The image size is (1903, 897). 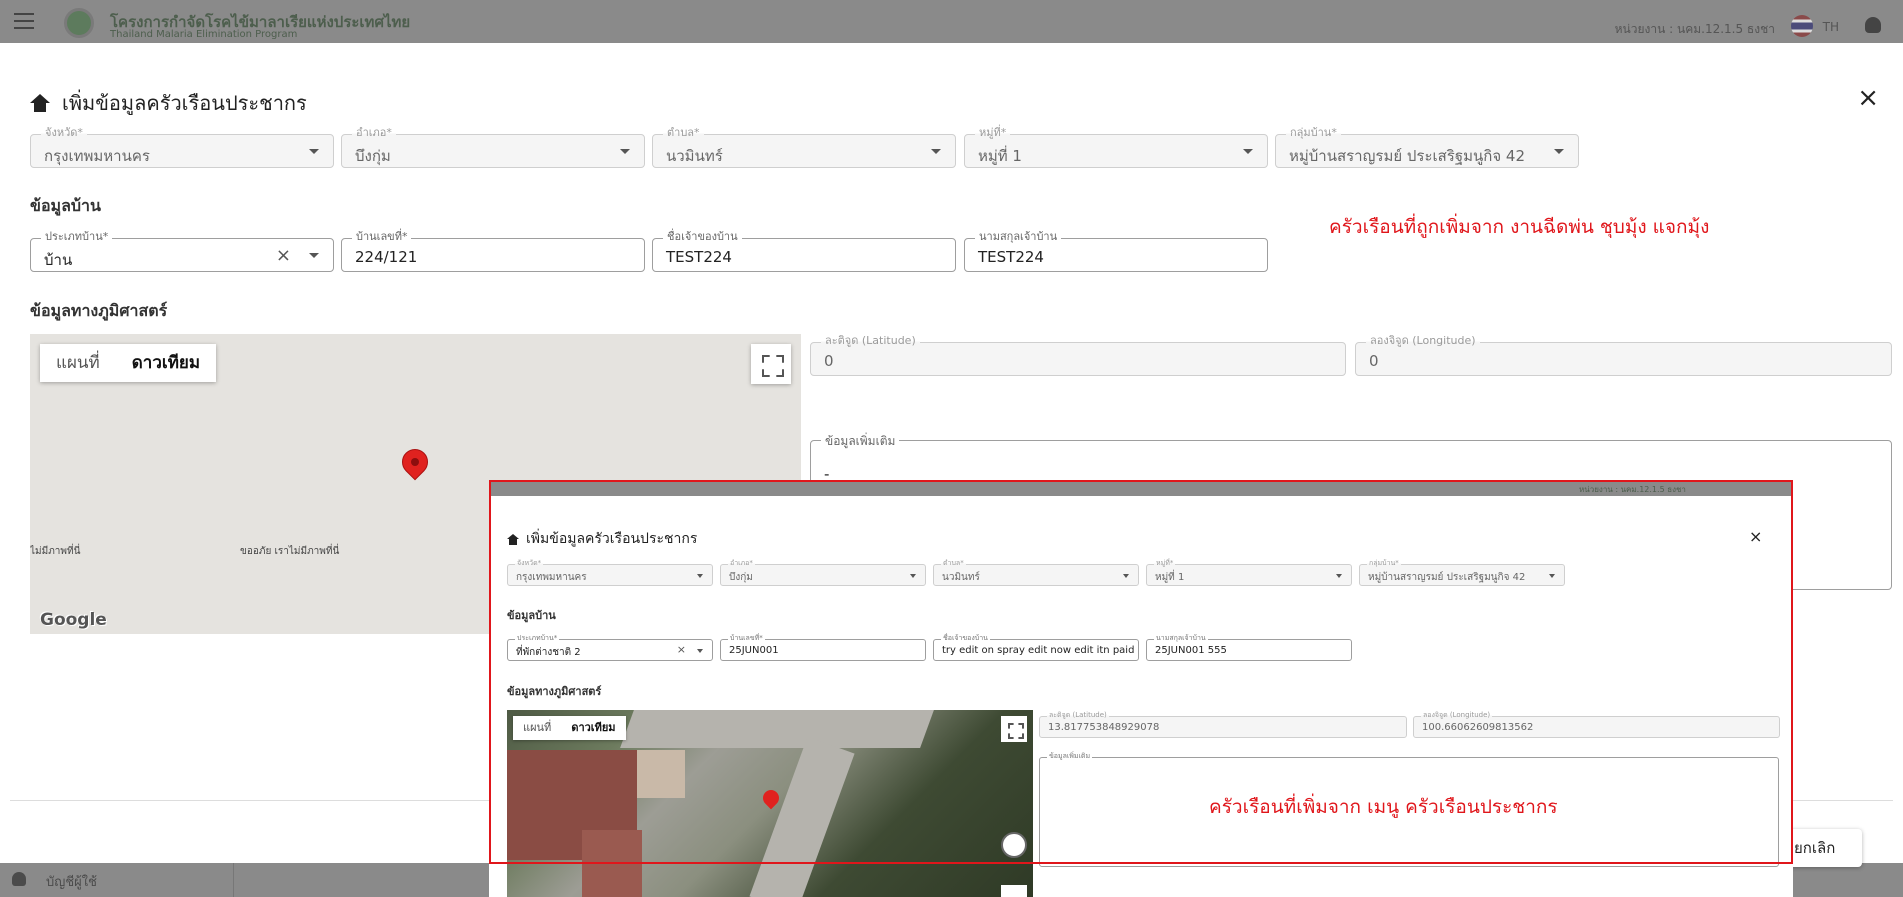 I want to click on subdistrict-select: ตำบล* นวมินทร์, so click(x=804, y=147).